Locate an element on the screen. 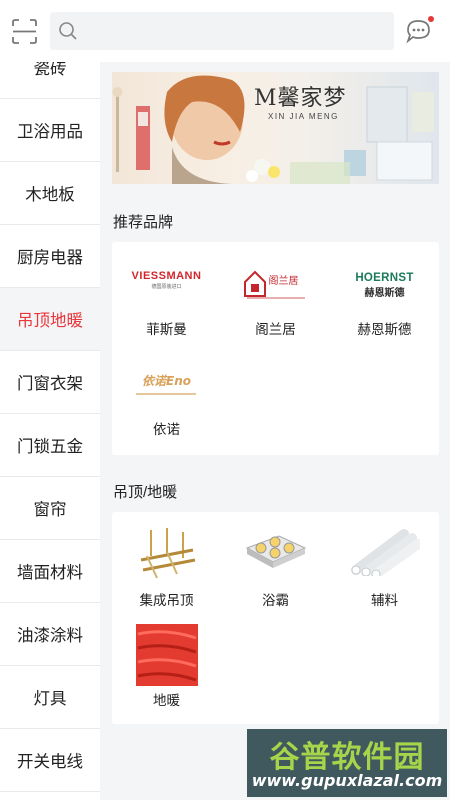 The image size is (450, 800). category-tile-integrated-ceiling: 集成吊顶 is located at coordinates (166, 562).